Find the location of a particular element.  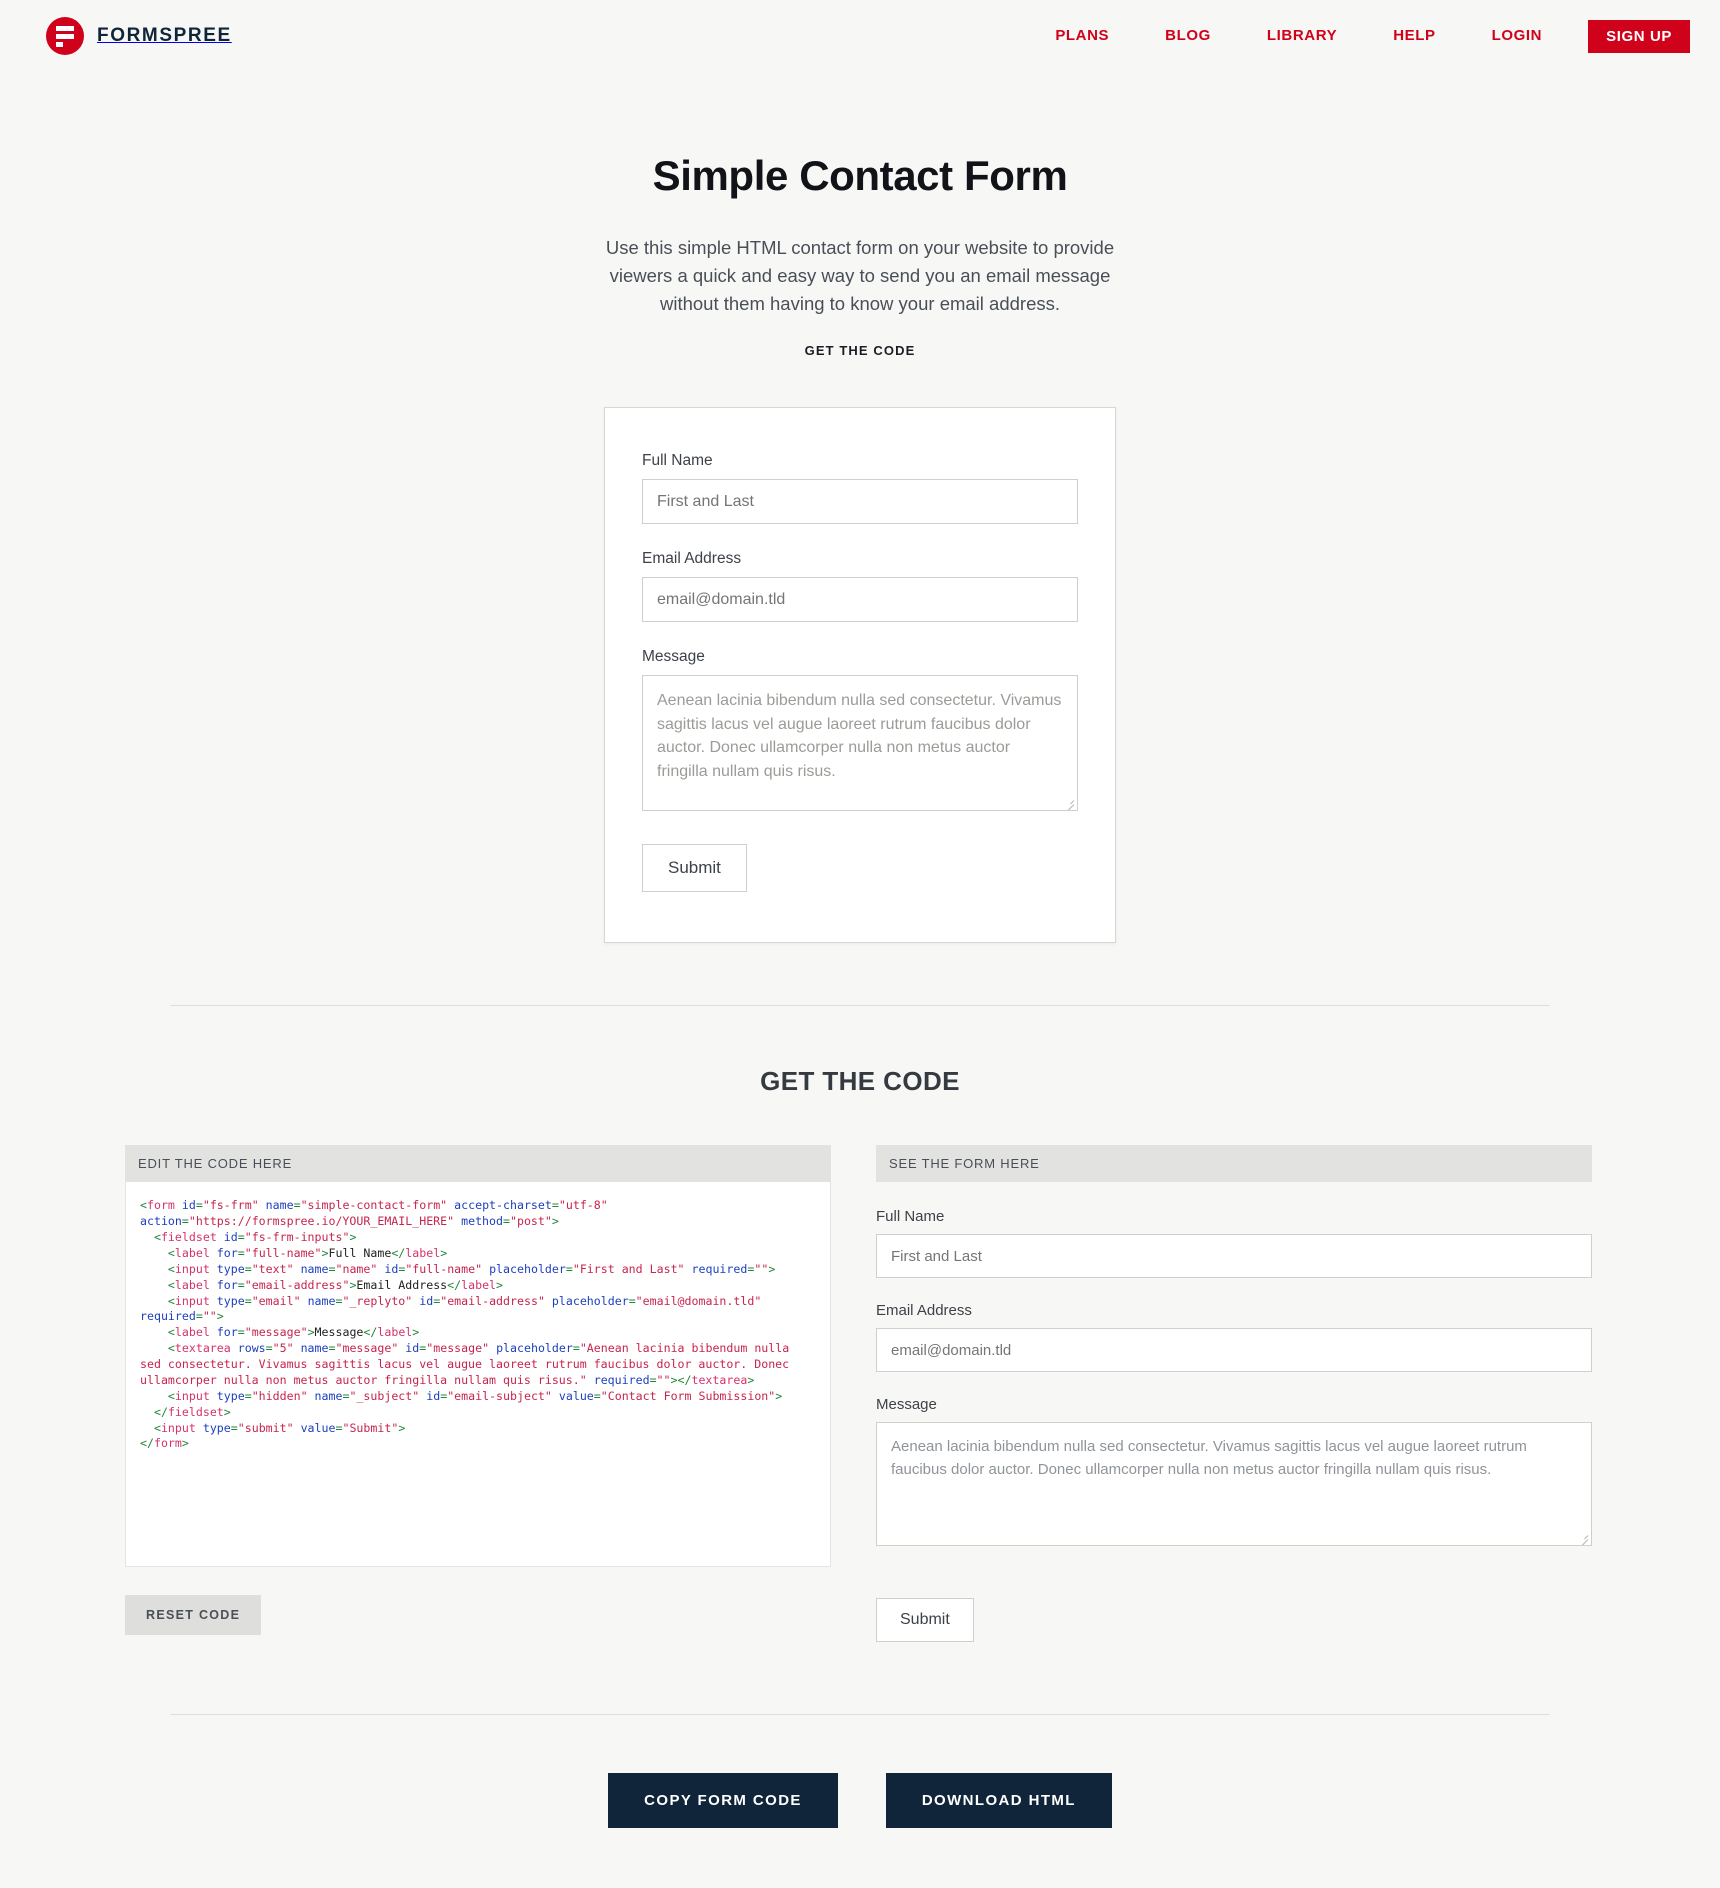

demo-full-name-input is located at coordinates (860, 502).